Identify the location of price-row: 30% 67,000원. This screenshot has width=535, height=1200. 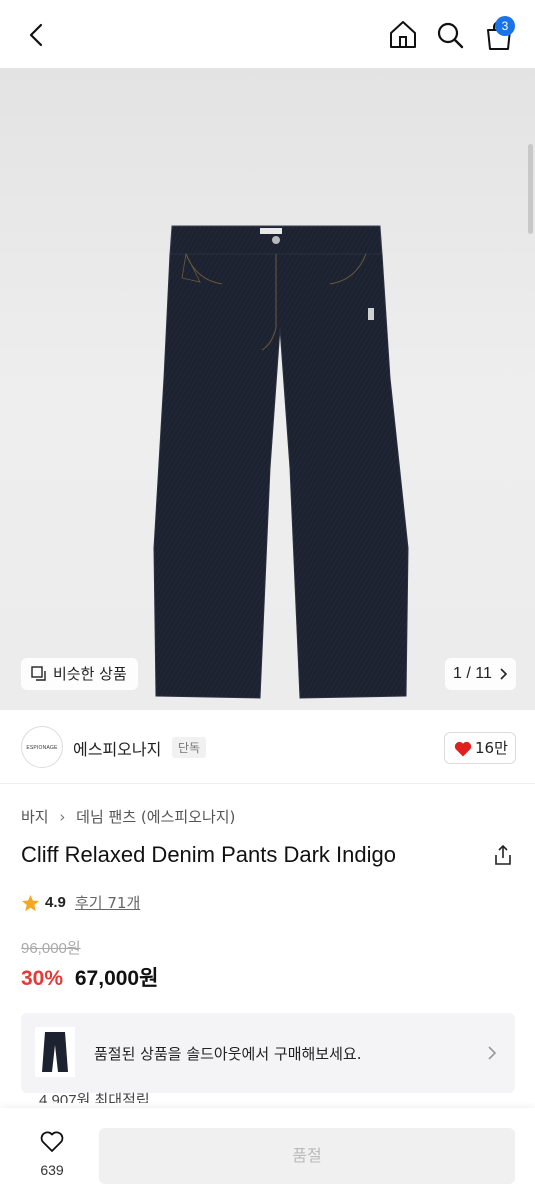
(89, 977).